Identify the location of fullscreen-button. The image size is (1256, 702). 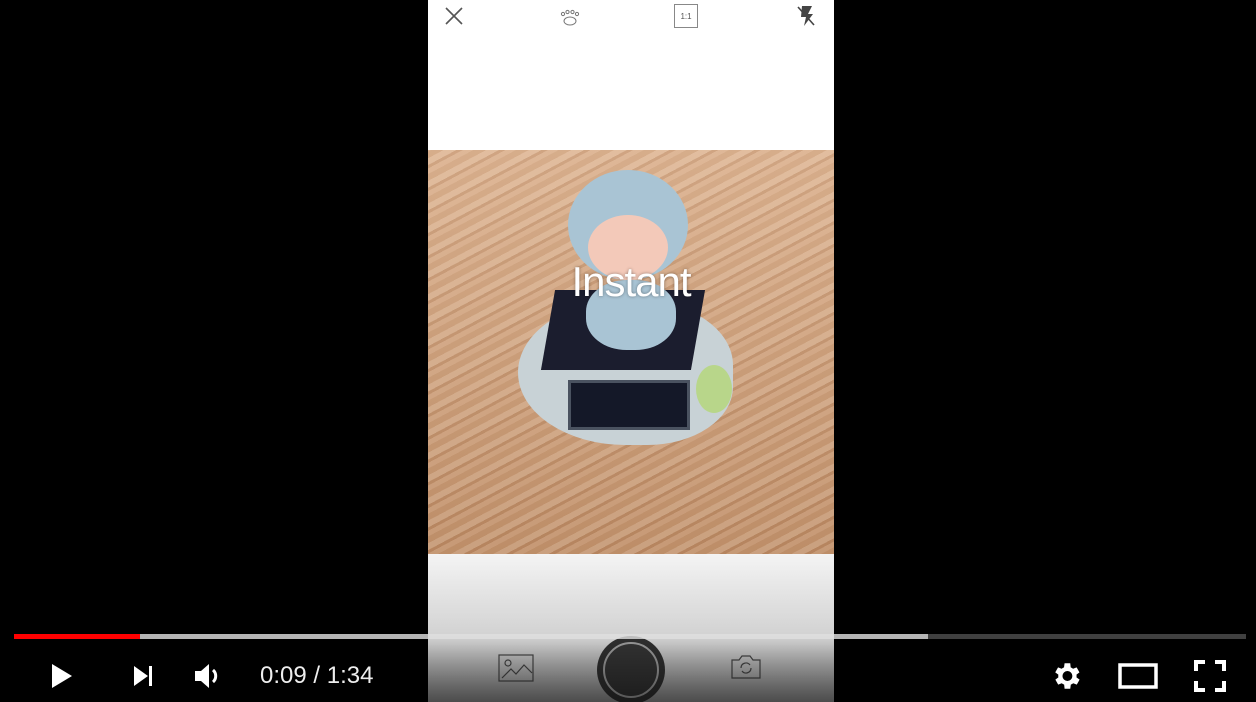
(1210, 676).